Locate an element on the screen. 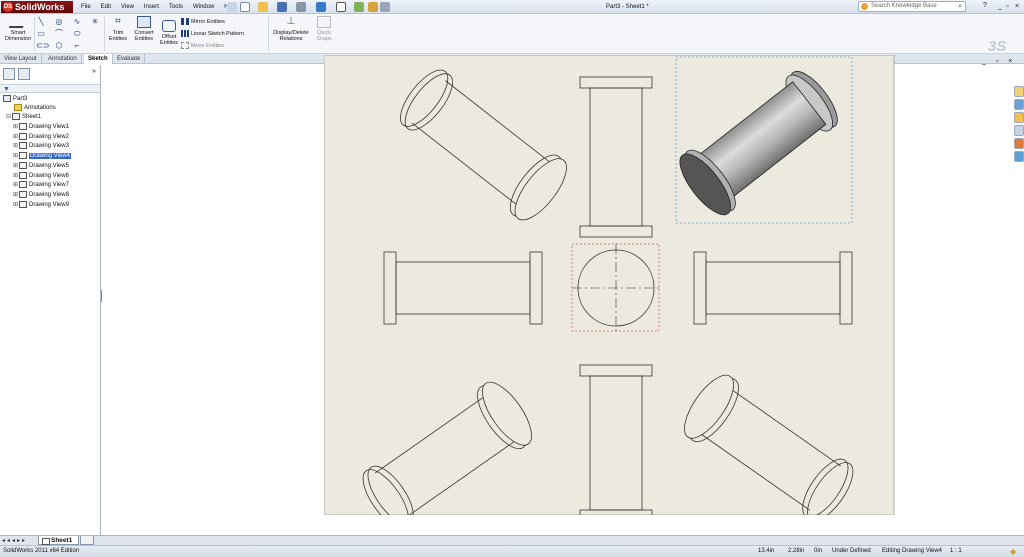 This screenshot has width=1024, height=557. document-title: Part3 - Sheet1 * is located at coordinates (627, 7).